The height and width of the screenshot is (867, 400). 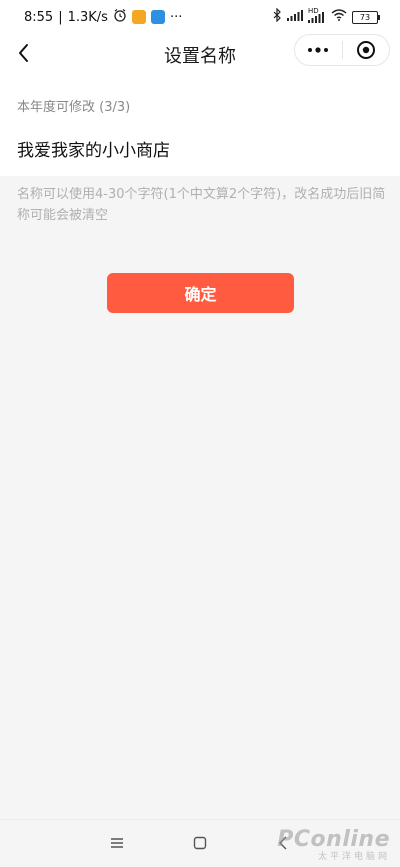 I want to click on battery-icon: 73, so click(x=366, y=17).